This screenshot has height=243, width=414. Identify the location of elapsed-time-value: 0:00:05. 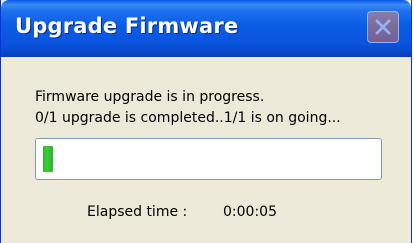
(250, 212).